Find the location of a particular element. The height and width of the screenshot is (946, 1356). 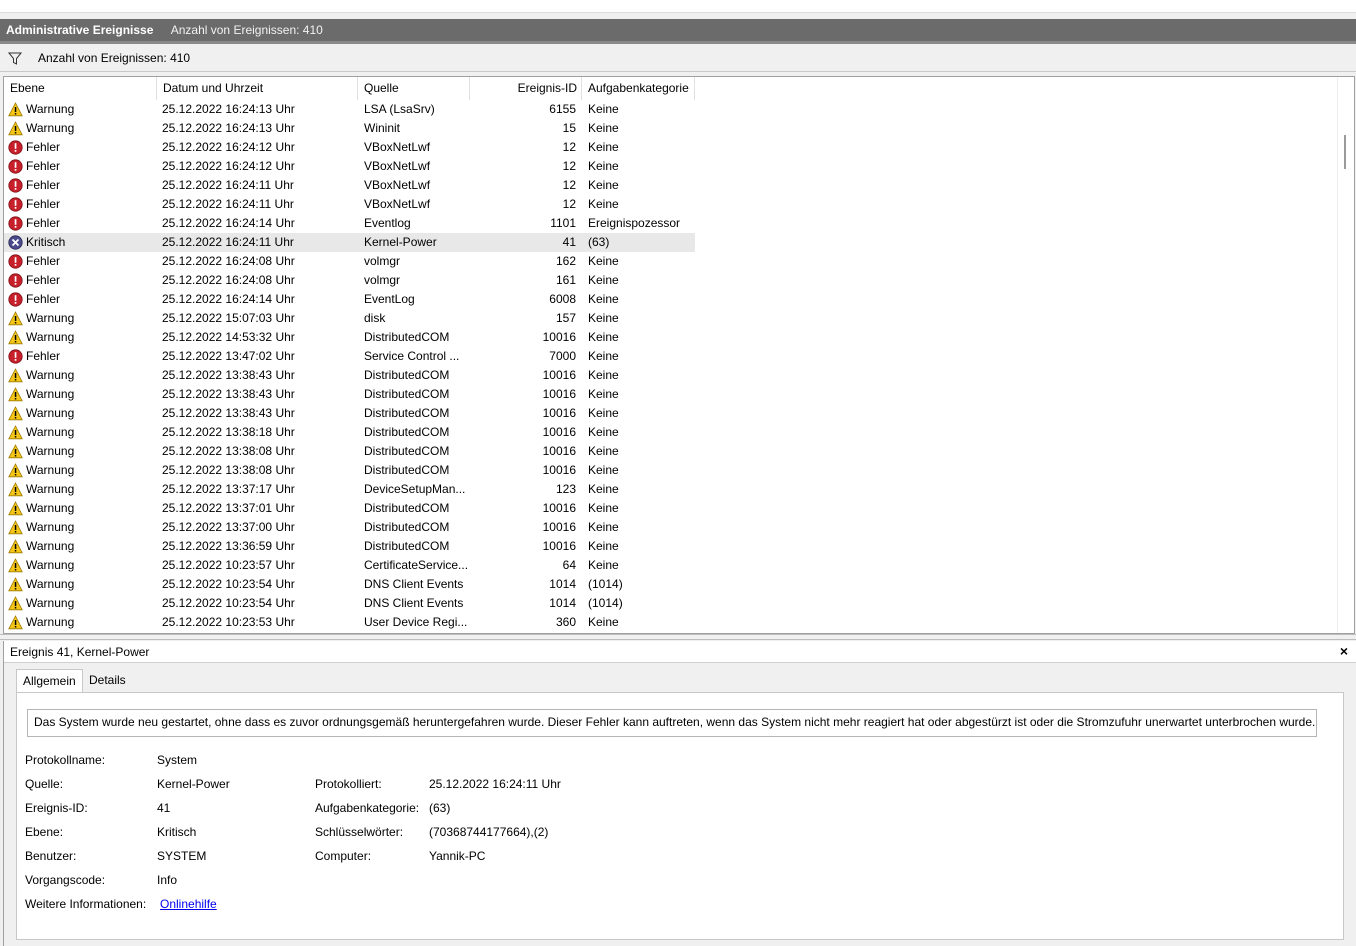

event-date: 25.12.2022 16:24:12 Uhr is located at coordinates (228, 166).